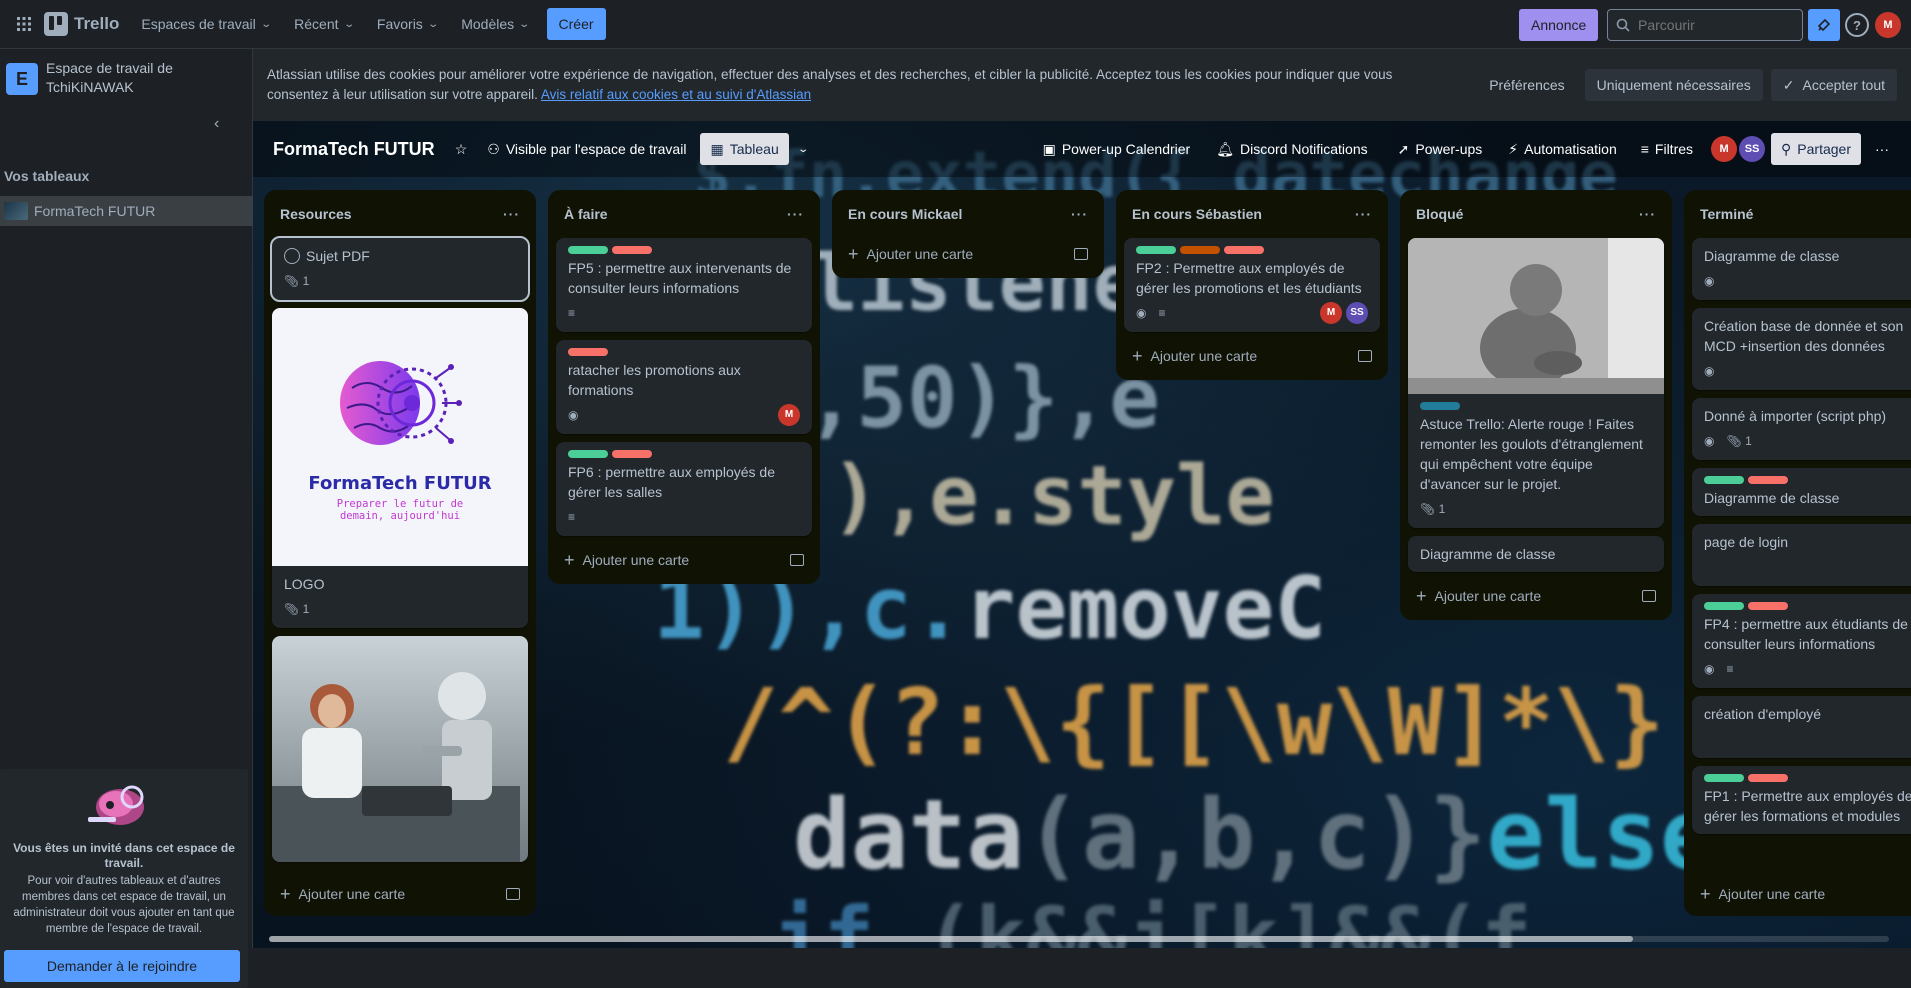  I want to click on search-box, so click(1705, 25).